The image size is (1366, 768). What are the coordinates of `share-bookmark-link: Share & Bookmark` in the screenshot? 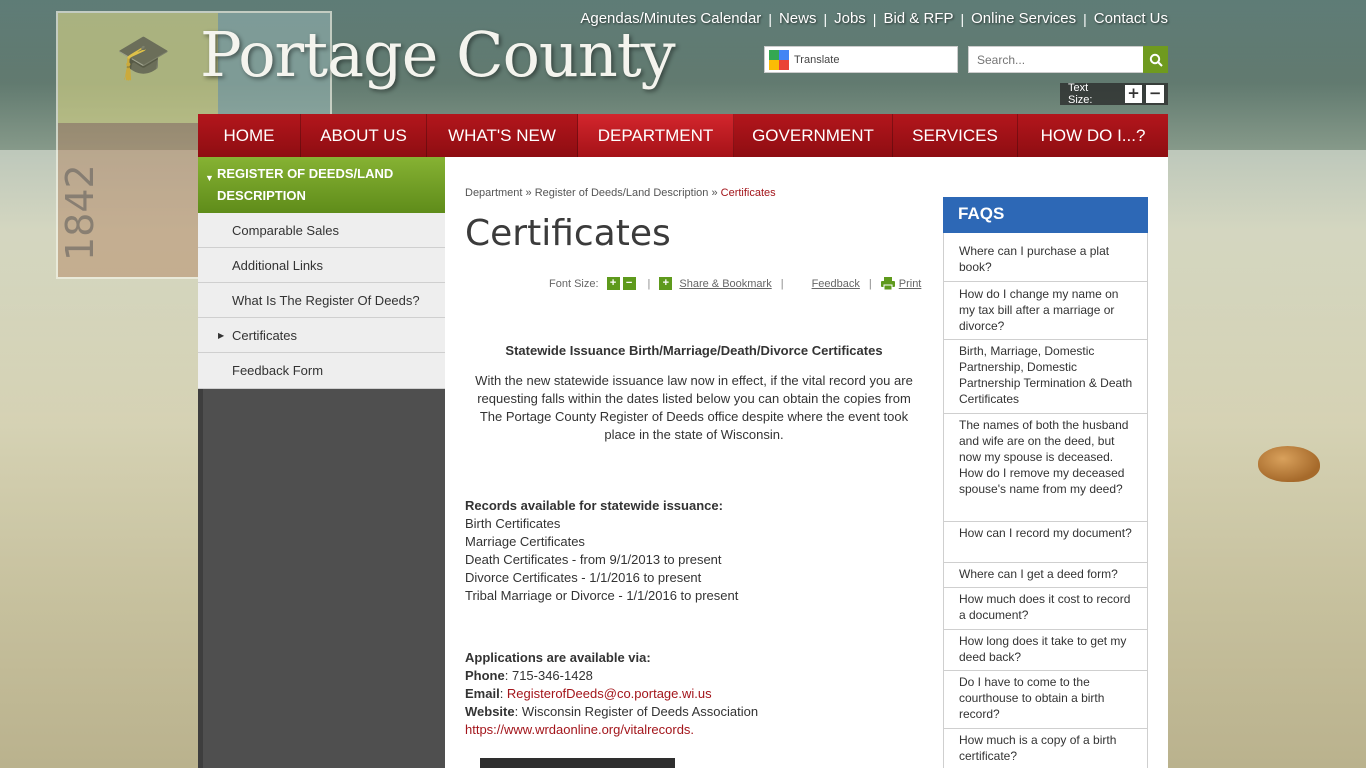 It's located at (725, 284).